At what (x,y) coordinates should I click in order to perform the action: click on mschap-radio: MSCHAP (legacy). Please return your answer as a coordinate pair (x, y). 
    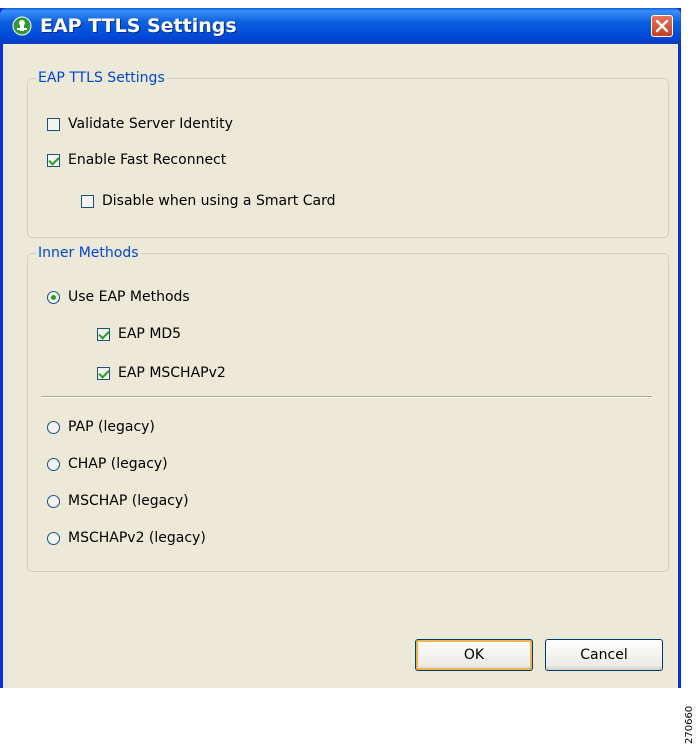
    Looking at the image, I should click on (118, 501).